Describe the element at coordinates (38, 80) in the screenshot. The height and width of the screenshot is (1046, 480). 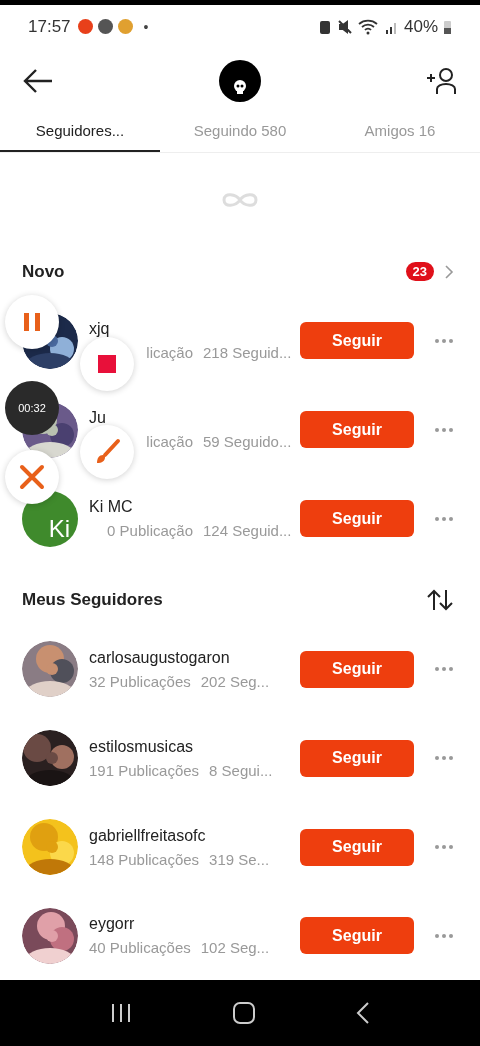
I see `back-icon` at that location.